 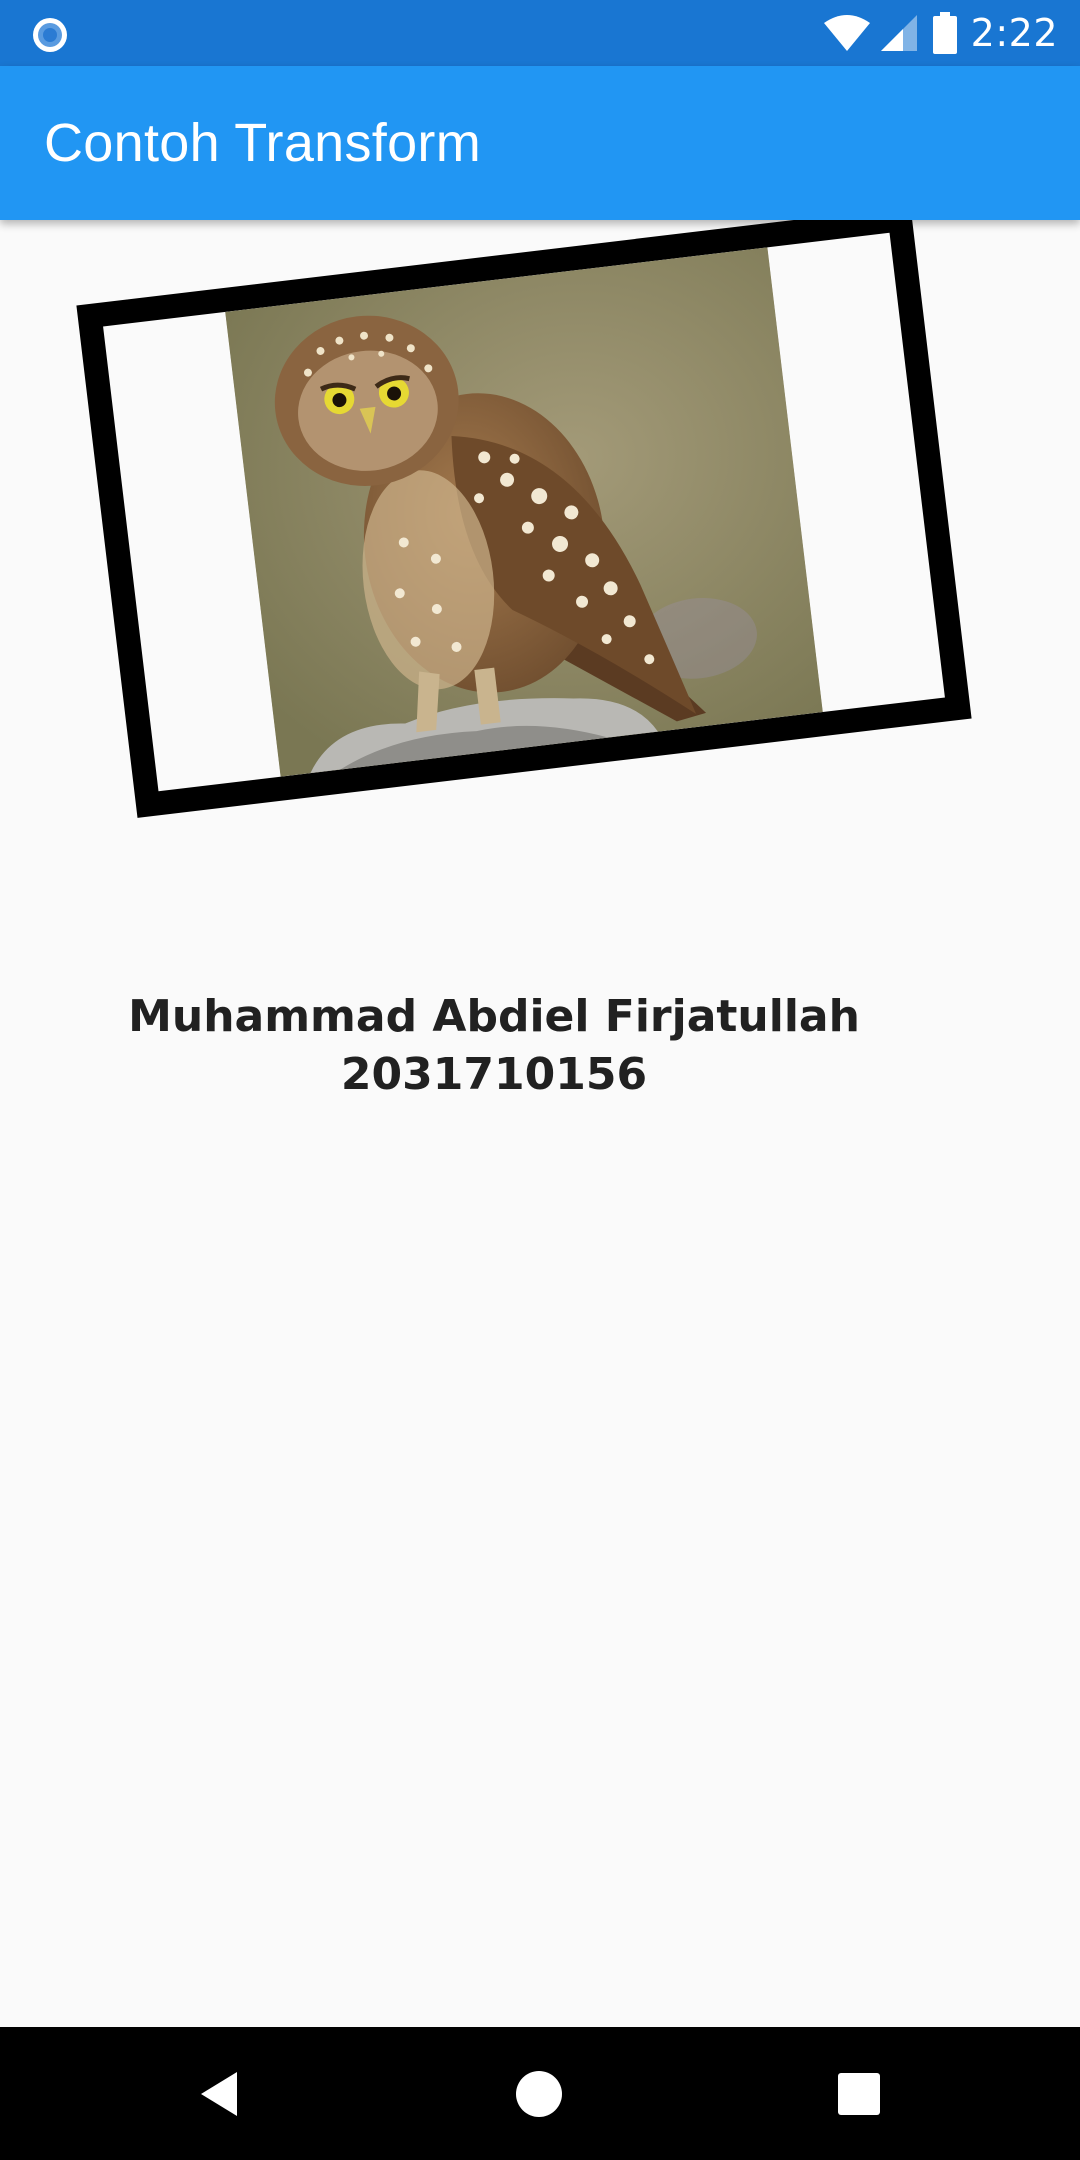 I want to click on back-icon, so click(x=219, y=2094).